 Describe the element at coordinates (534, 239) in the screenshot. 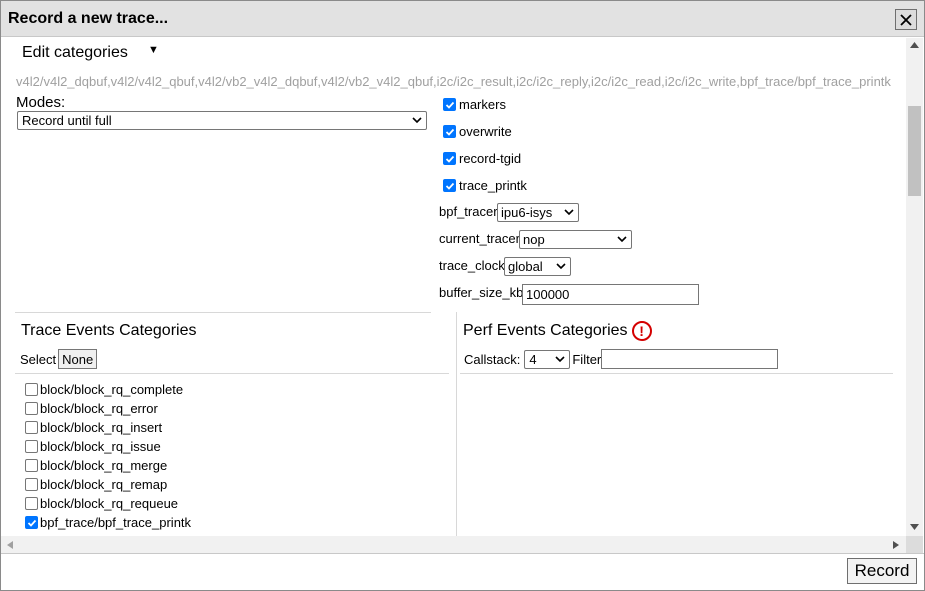

I see `current-tracer-value: nop` at that location.